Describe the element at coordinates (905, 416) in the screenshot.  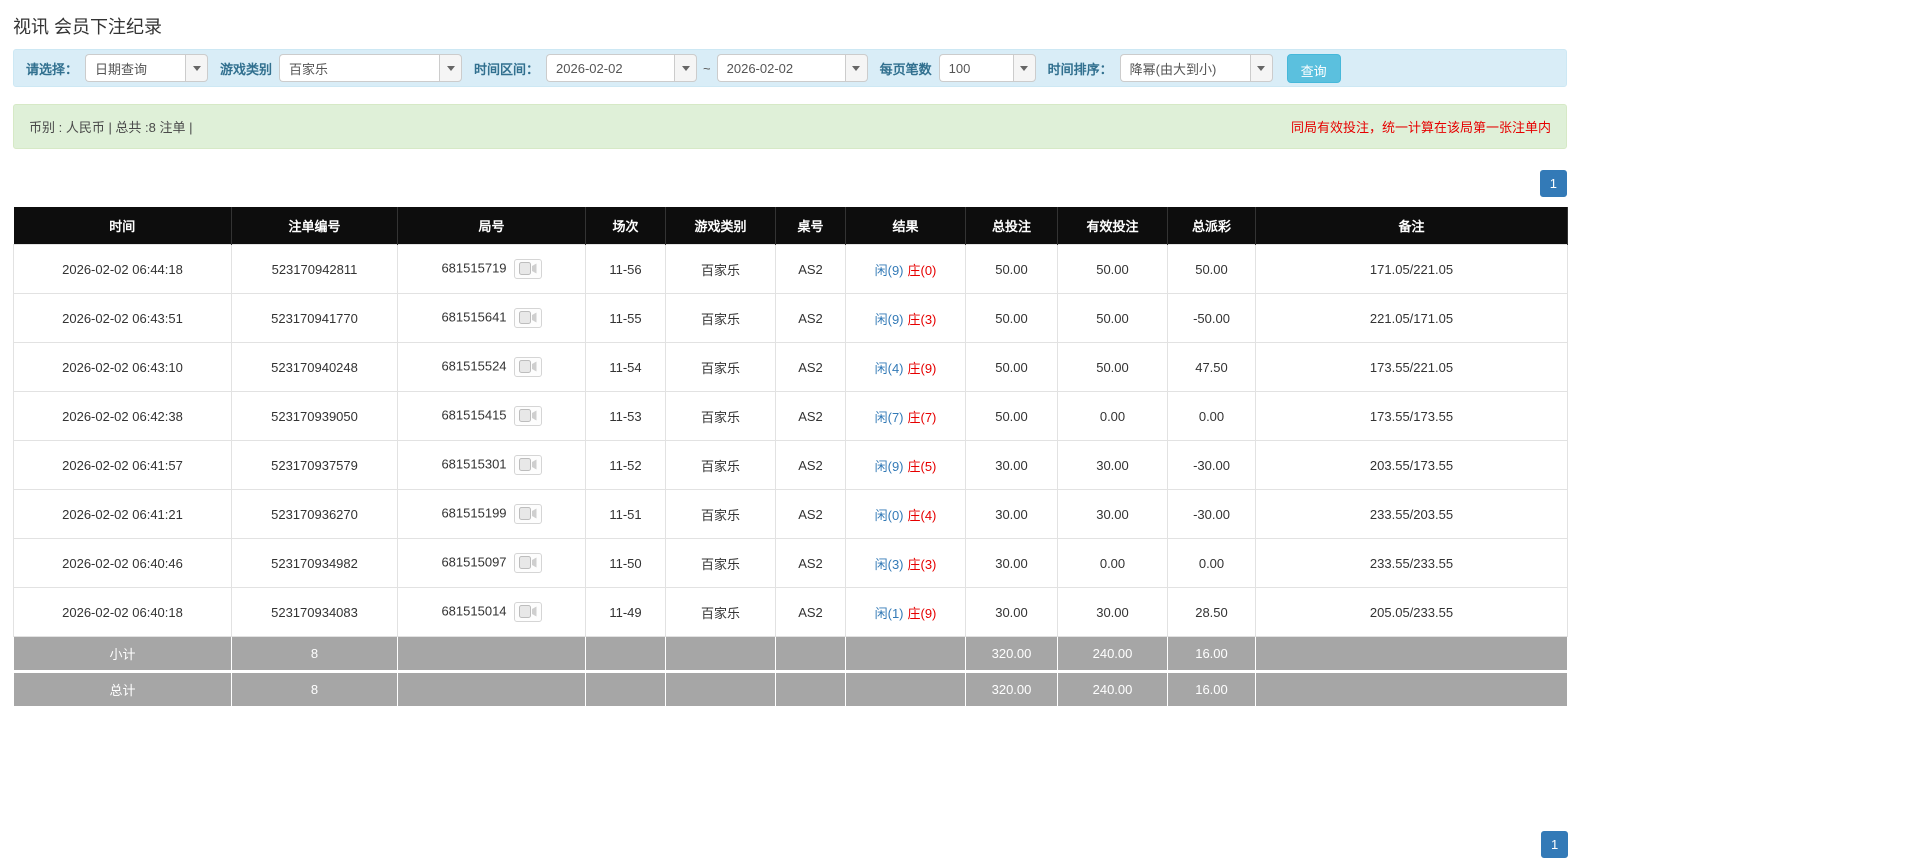
I see `cell-result: 闲(7) 庄(7)` at that location.